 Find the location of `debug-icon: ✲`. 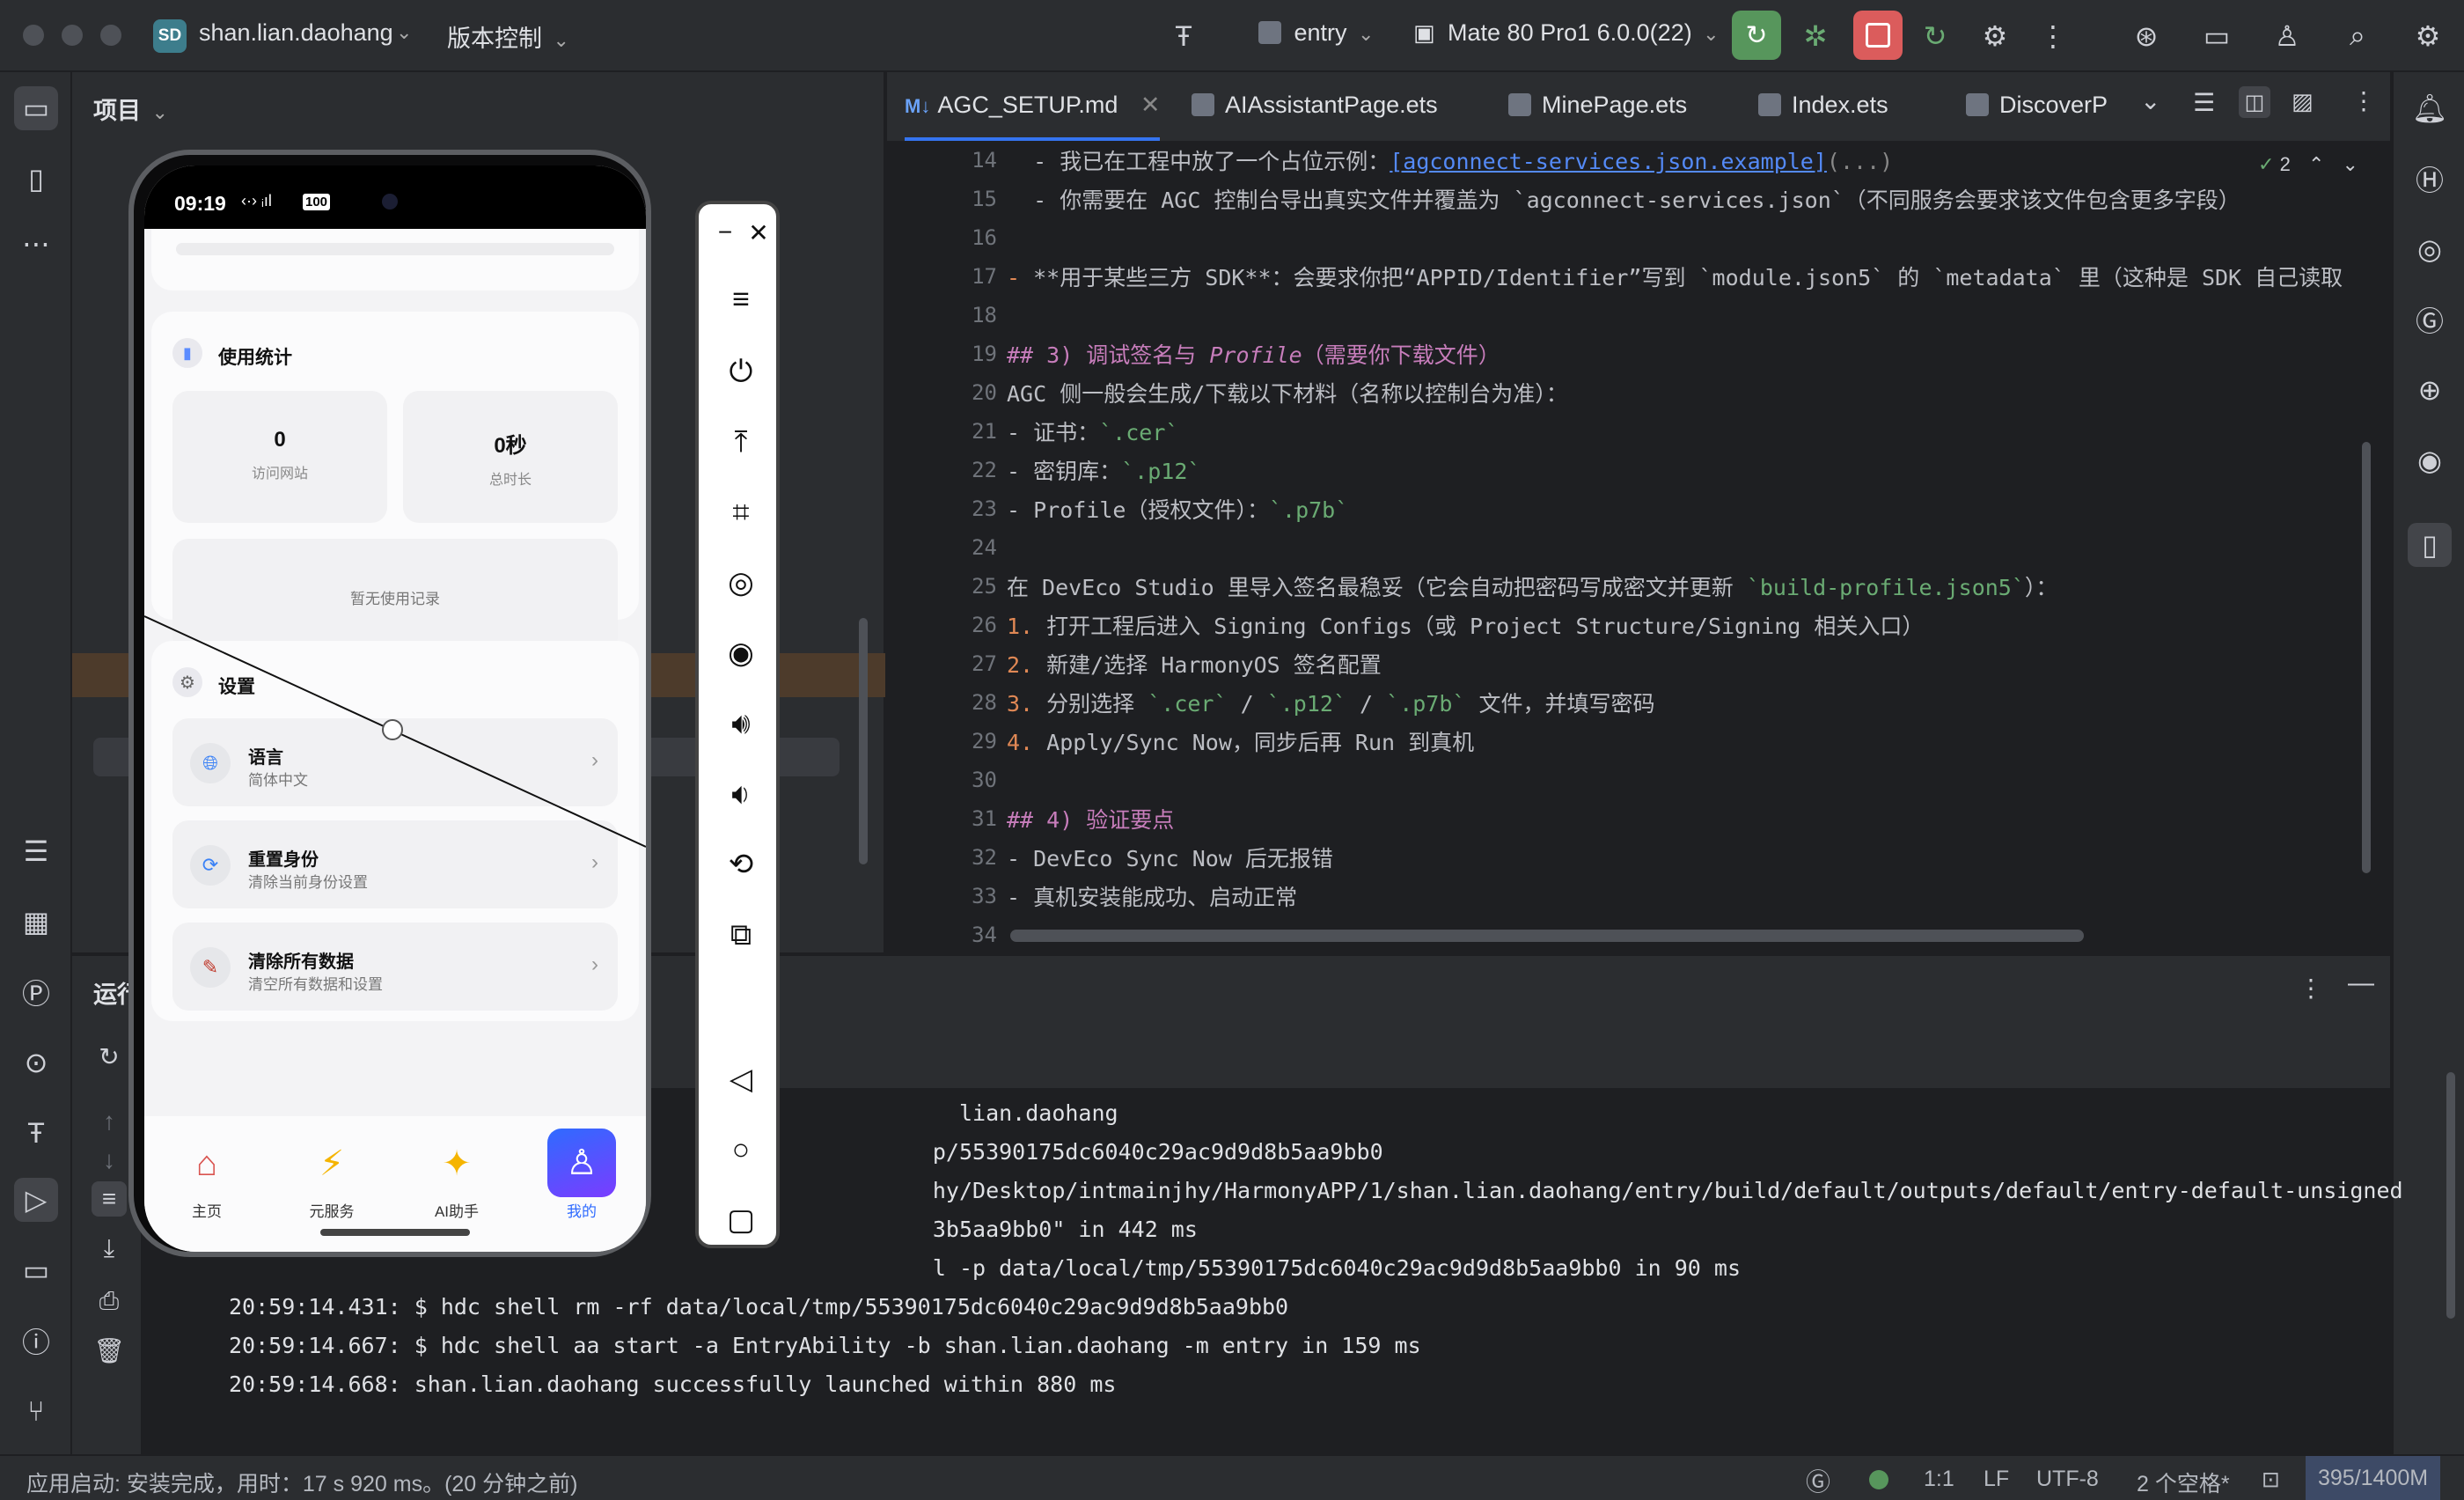

debug-icon: ✲ is located at coordinates (1816, 36).